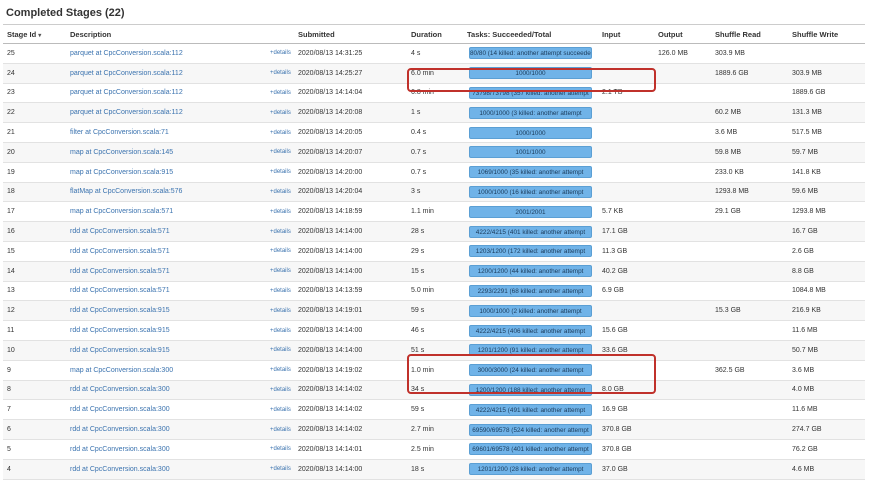  What do you see at coordinates (166, 192) in the screenshot?
I see `stage-description-link: flatMap at CpcConversion.scala:576` at bounding box center [166, 192].